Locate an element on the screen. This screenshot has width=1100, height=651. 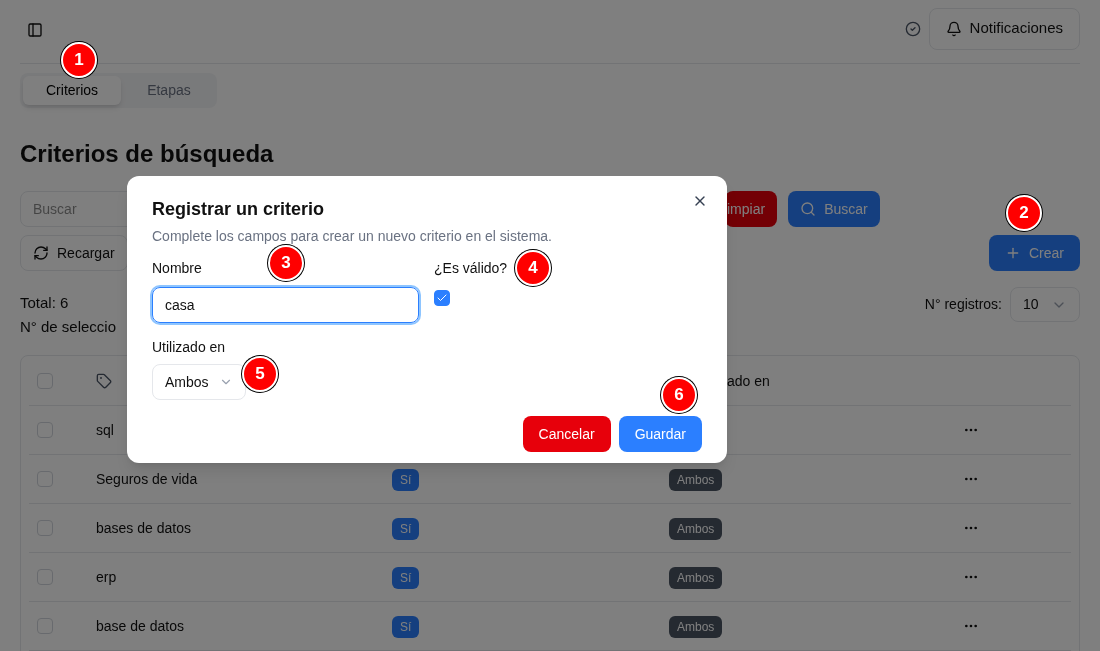
table-cell-text: Seguros de vida is located at coordinates (147, 479).